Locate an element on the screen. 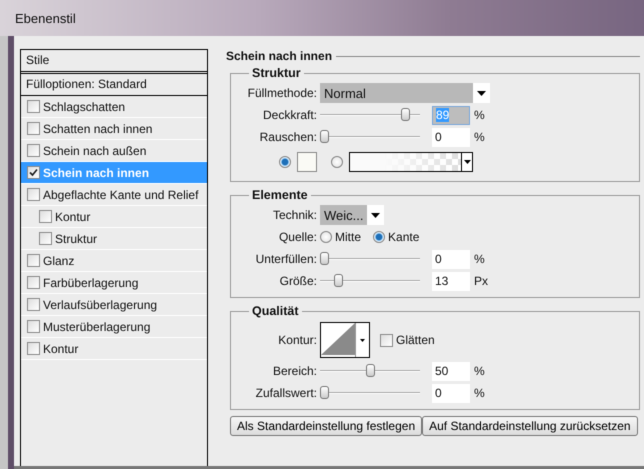  field-label: Technik: is located at coordinates (294, 215).